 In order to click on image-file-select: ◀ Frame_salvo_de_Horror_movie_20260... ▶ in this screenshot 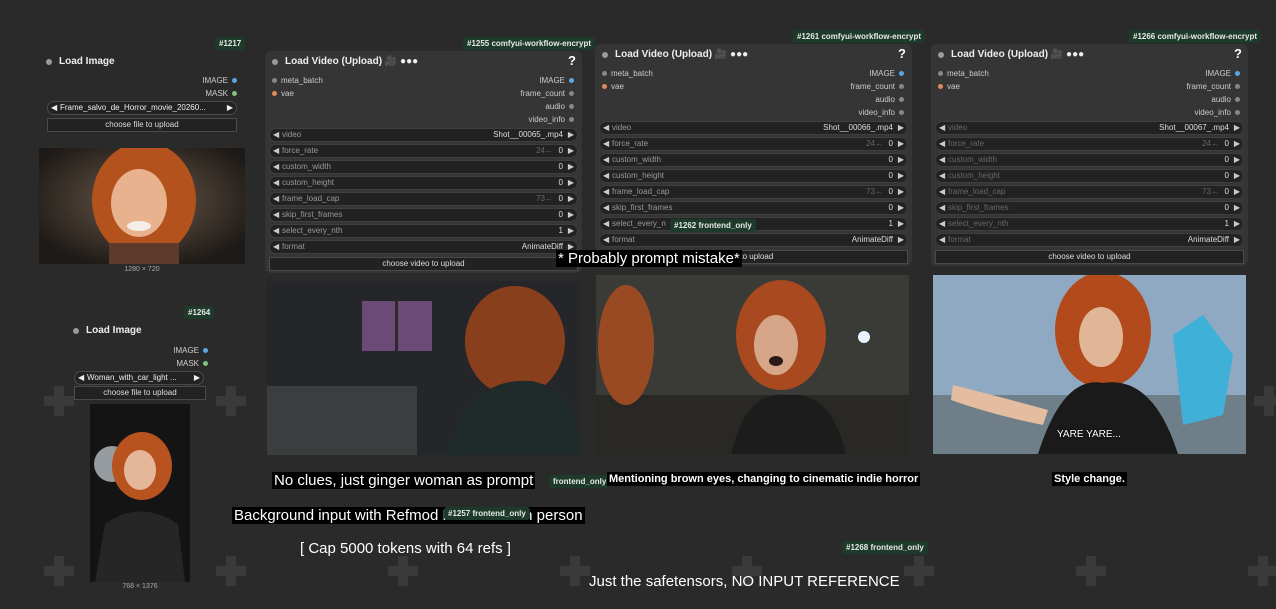, I will do `click(142, 108)`.